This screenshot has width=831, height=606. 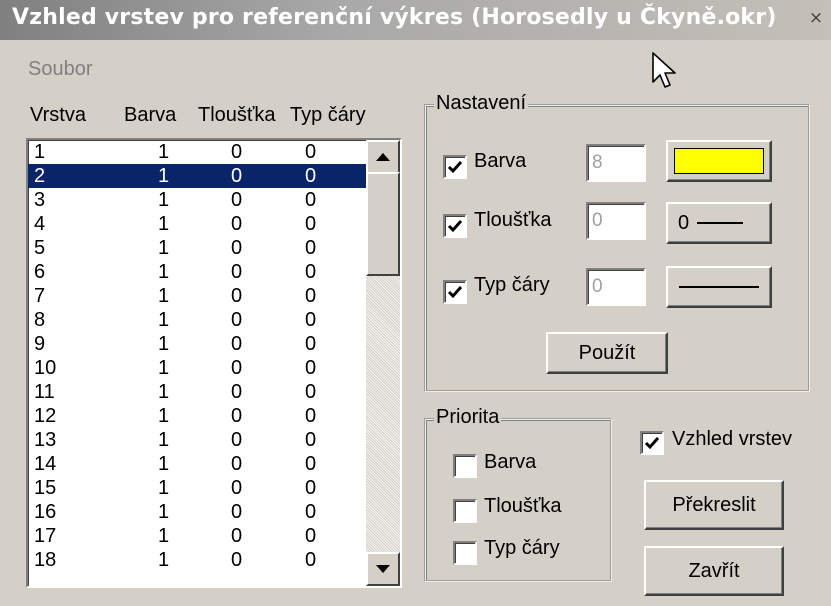 What do you see at coordinates (197, 368) in the screenshot?
I see `layer-row: 10 1 0 0` at bounding box center [197, 368].